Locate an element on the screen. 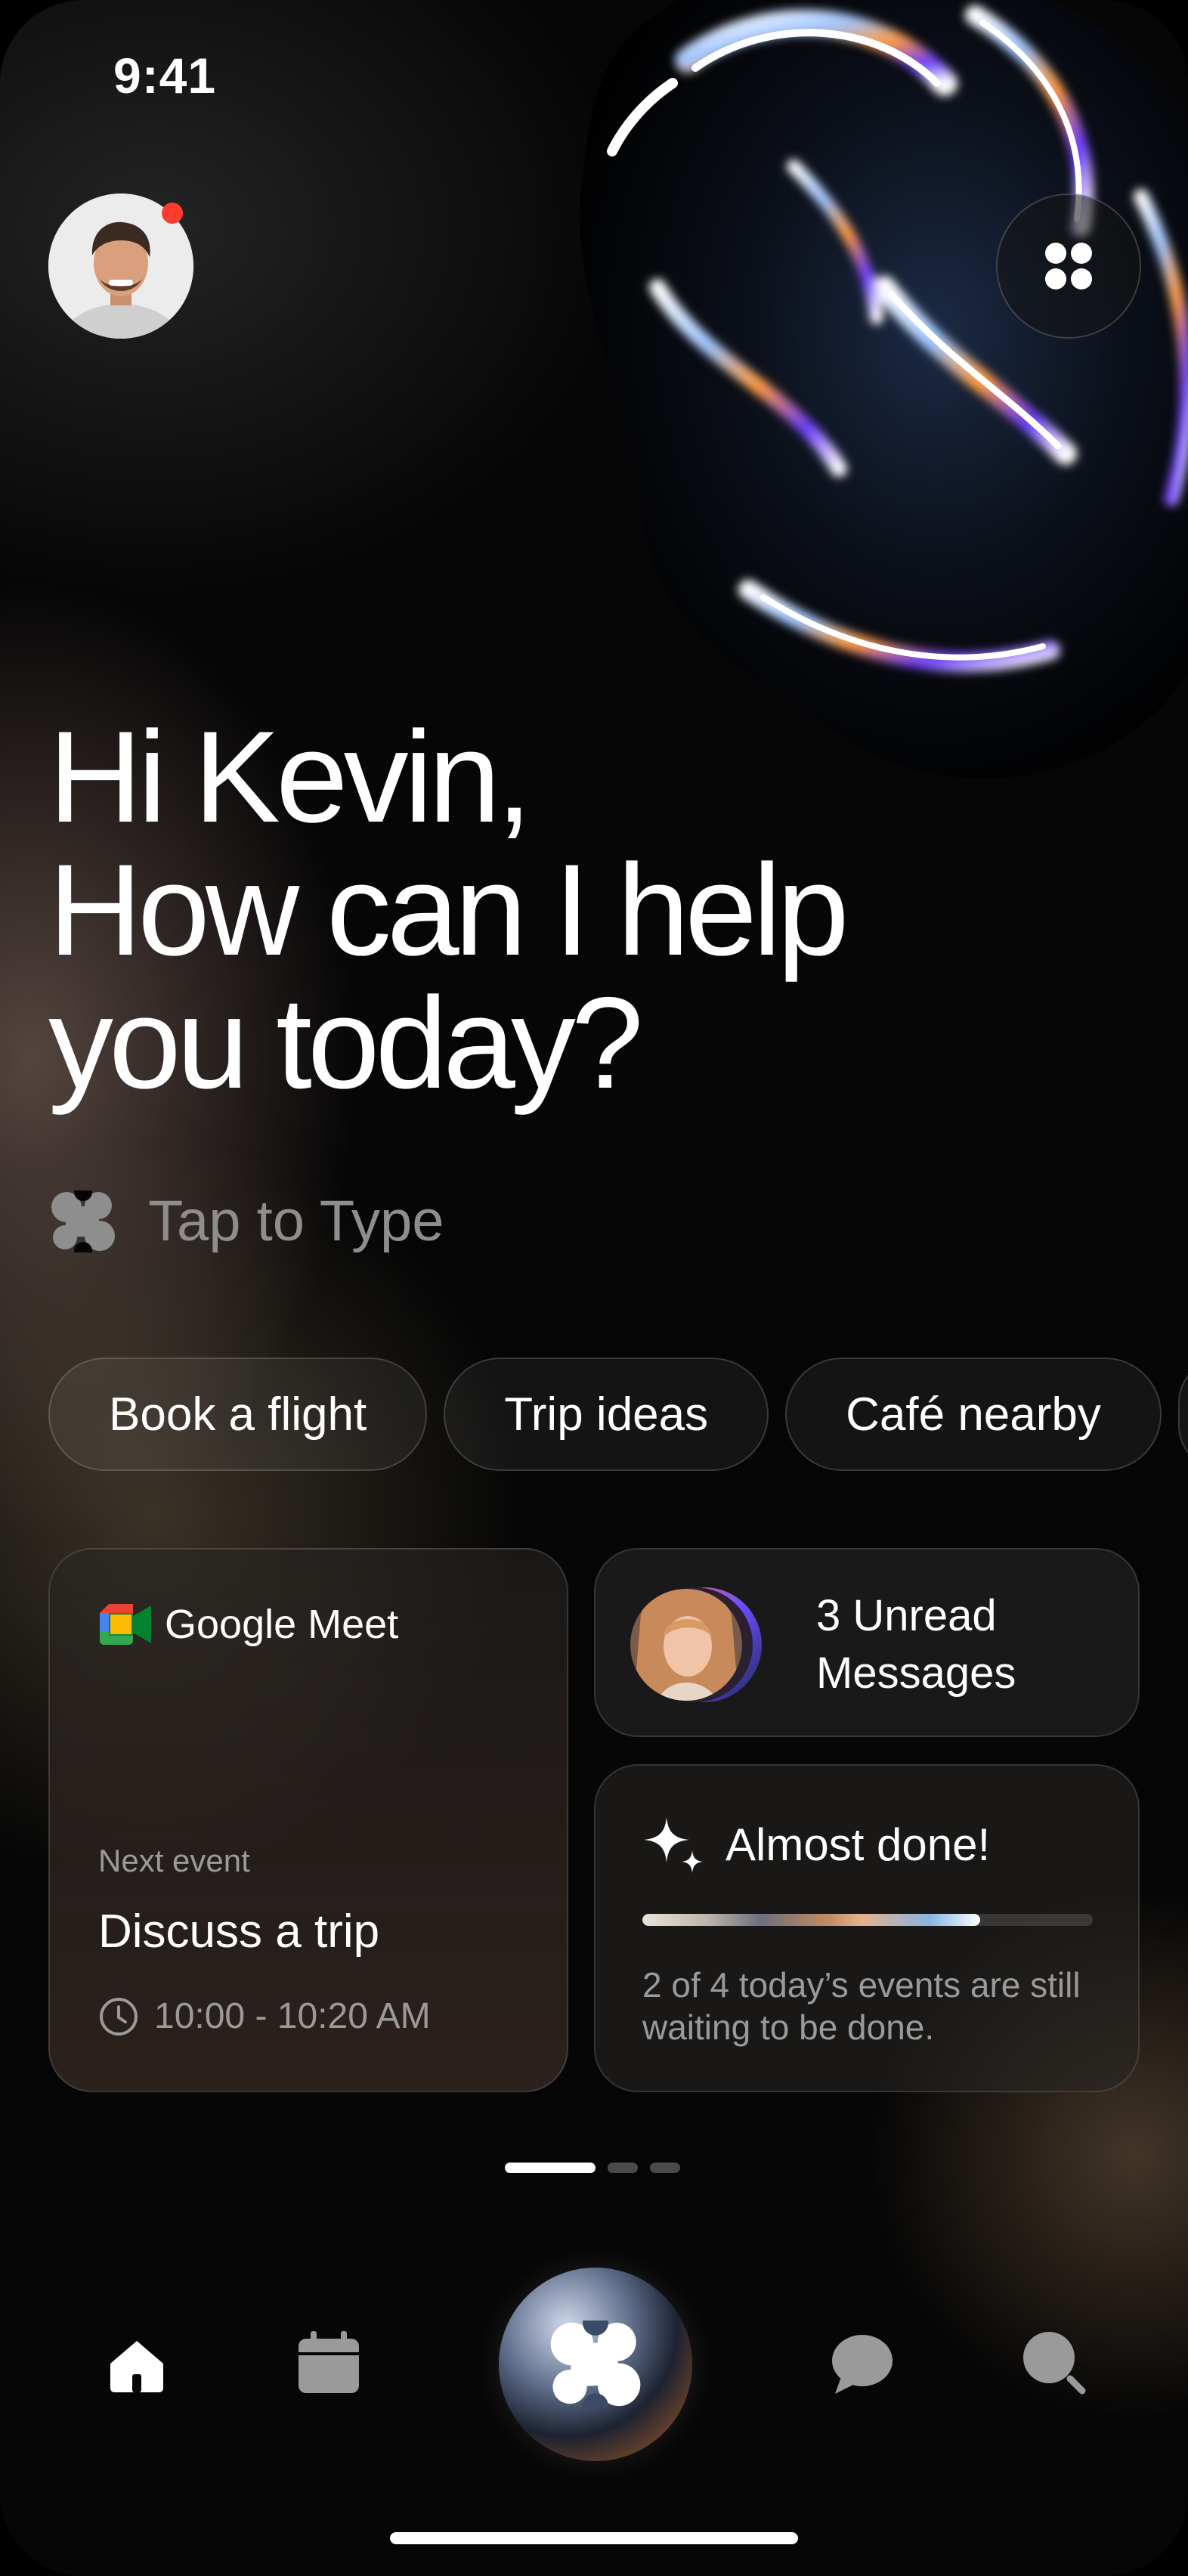 The image size is (1188, 2576). event-time: 10:00 - 10:20 AM is located at coordinates (265, 2016).